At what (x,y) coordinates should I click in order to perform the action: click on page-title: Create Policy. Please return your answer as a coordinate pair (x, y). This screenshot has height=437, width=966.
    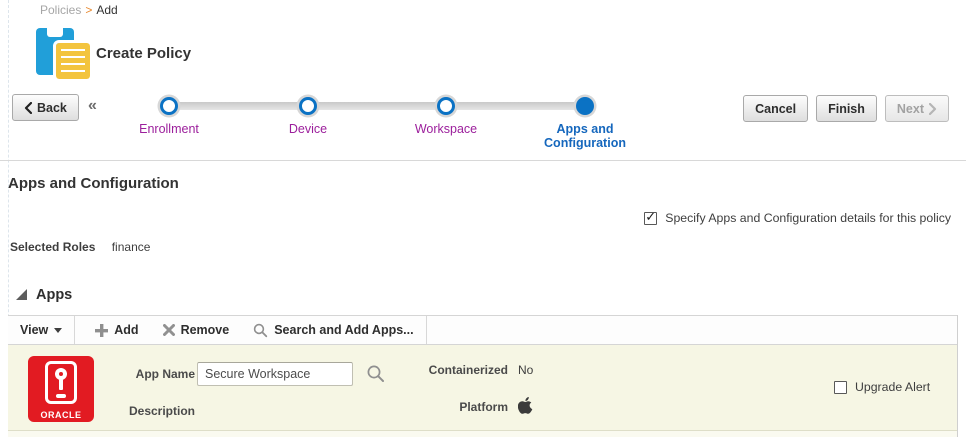
    Looking at the image, I should click on (144, 53).